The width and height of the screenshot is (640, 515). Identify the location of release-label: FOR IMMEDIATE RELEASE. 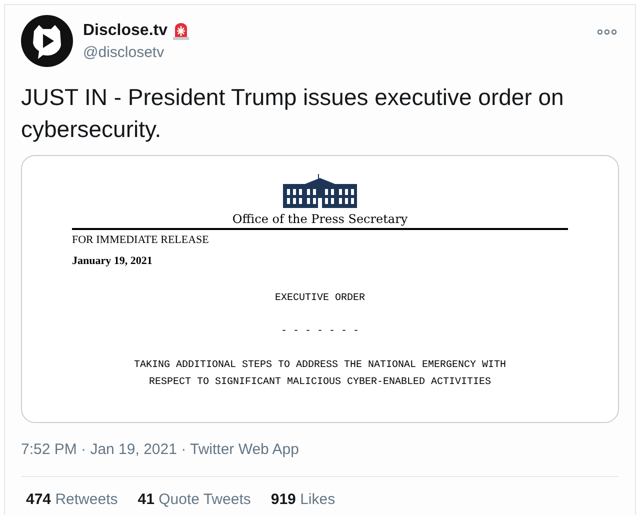
(141, 240).